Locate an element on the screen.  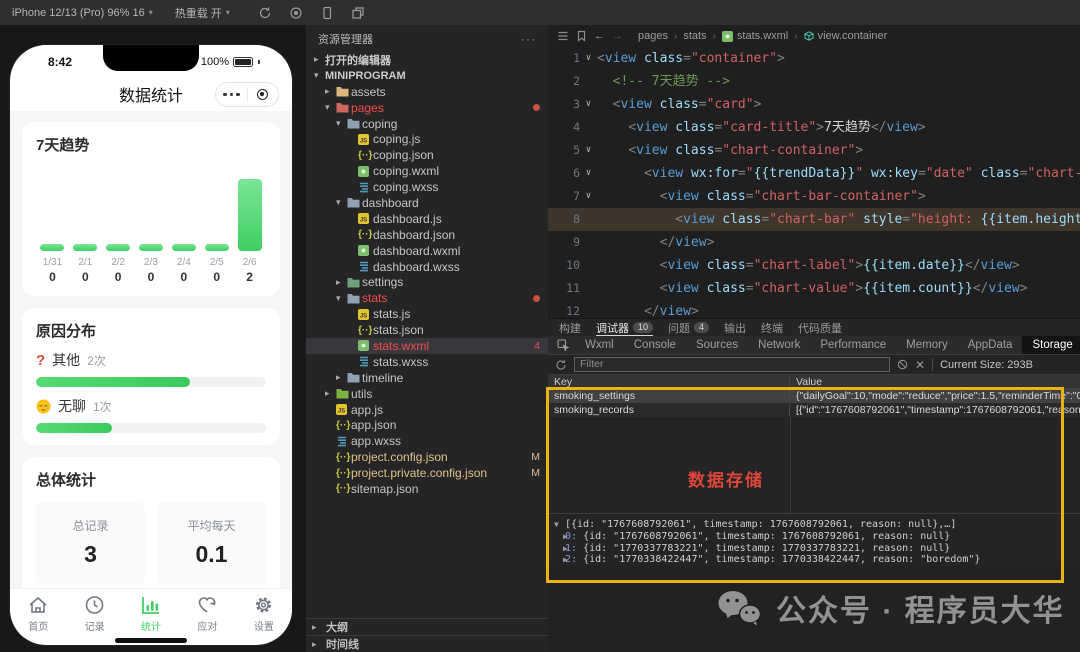
debug-tab-调试器: 调试器 10 is located at coordinates (625, 327).